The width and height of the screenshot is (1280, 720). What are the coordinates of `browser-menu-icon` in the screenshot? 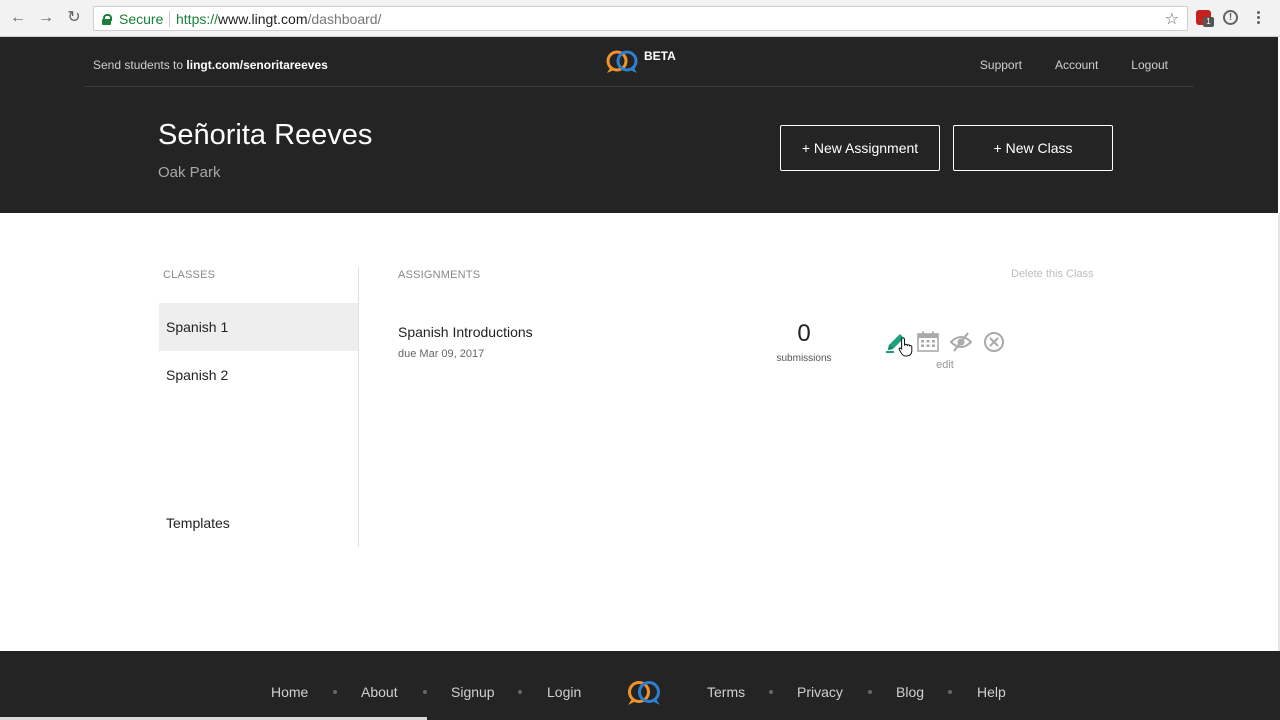 It's located at (1258, 18).